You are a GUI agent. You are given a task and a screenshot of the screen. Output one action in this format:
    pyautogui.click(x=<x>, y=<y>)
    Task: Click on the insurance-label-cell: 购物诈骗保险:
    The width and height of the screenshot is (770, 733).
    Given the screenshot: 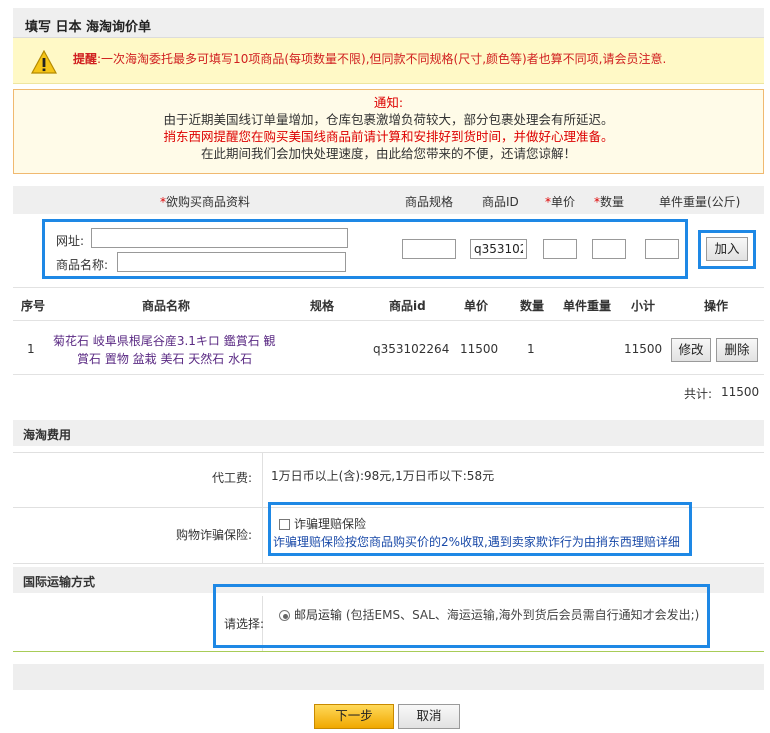 What is the action you would take?
    pyautogui.click(x=138, y=535)
    